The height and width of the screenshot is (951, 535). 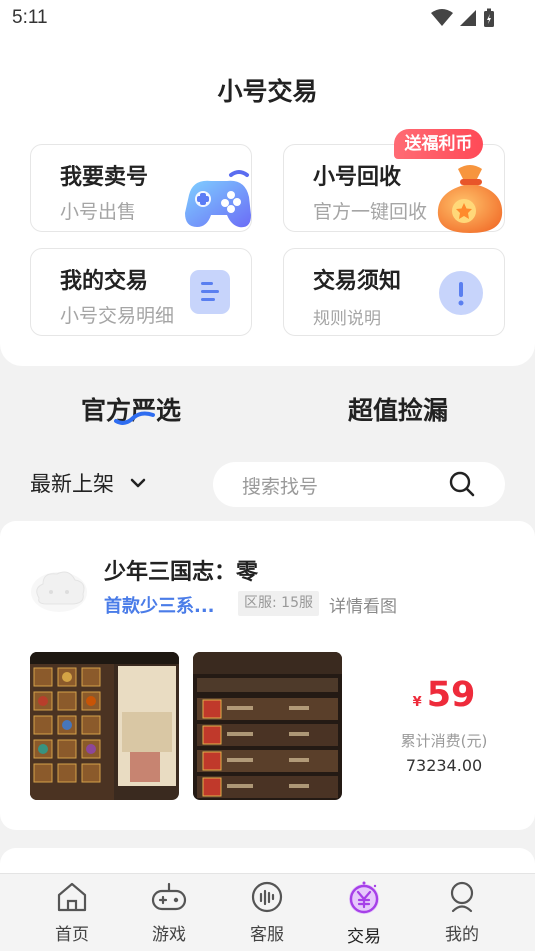 I want to click on nav-home: 首页, so click(x=72, y=912).